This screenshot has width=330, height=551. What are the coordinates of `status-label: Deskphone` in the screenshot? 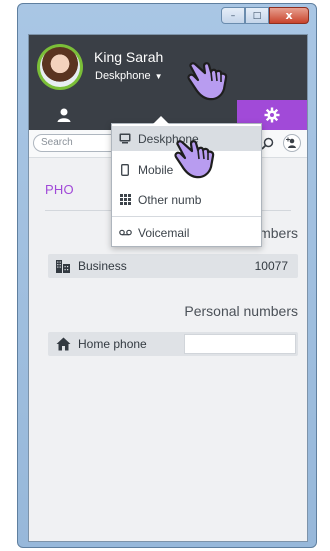 It's located at (123, 76).